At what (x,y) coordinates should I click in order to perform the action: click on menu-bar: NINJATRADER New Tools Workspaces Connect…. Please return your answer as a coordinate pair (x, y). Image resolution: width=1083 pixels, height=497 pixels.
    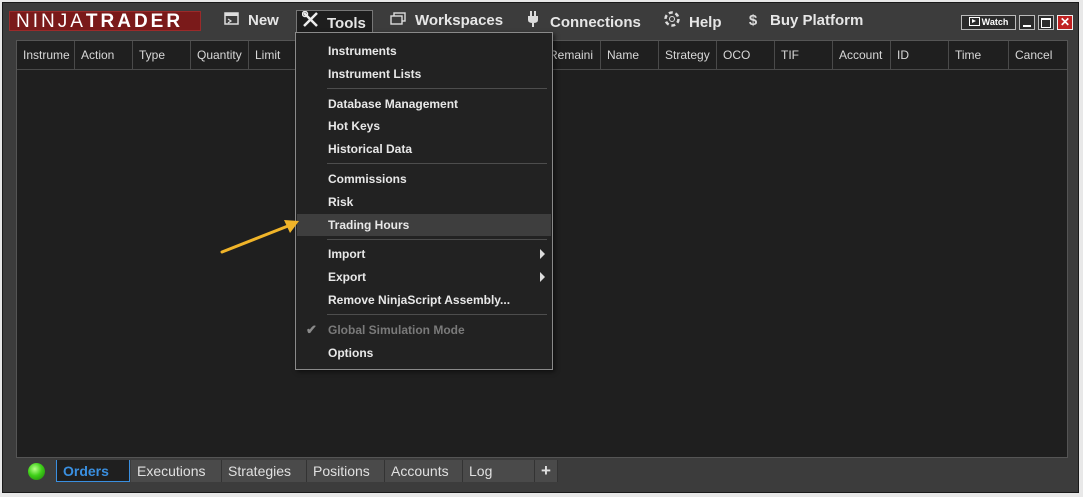
    Looking at the image, I should click on (542, 21).